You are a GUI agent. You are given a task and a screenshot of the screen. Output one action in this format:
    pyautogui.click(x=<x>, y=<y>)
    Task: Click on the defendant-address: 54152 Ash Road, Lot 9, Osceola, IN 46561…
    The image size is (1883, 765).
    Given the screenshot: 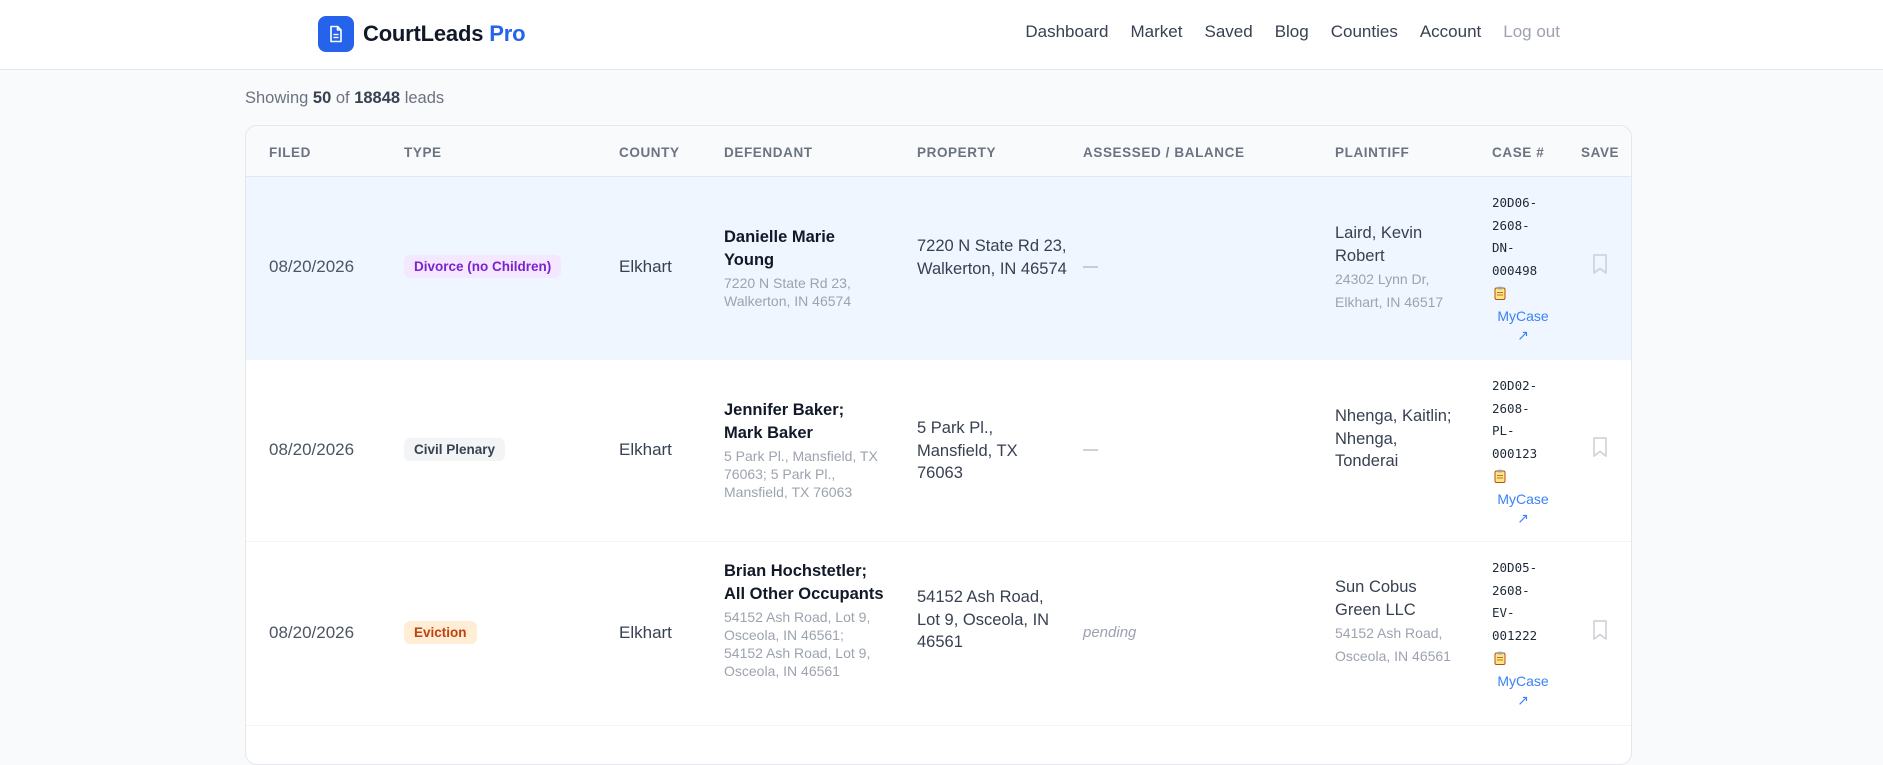 What is the action you would take?
    pyautogui.click(x=797, y=644)
    